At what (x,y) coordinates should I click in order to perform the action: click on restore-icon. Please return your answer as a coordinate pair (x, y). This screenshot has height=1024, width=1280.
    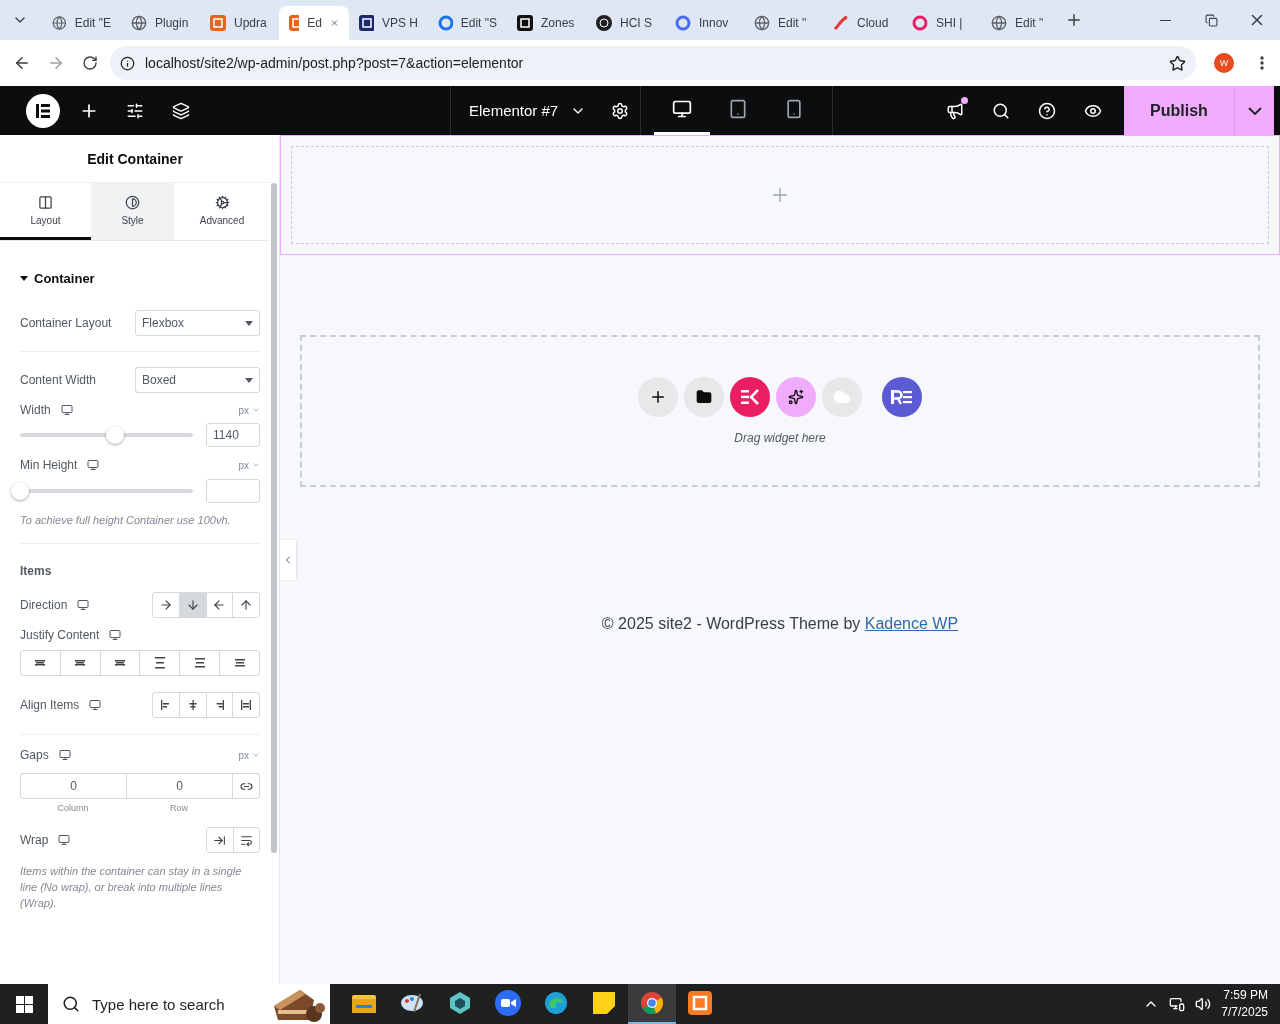
    Looking at the image, I should click on (1211, 20).